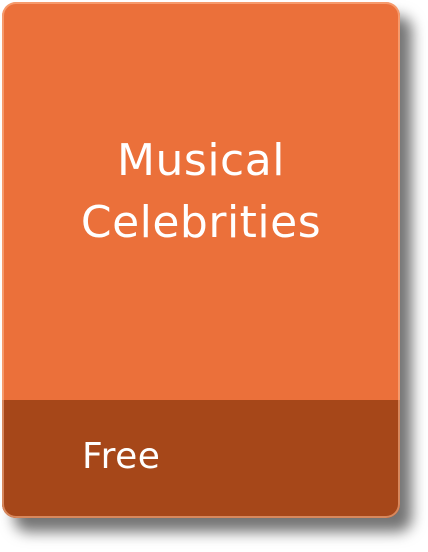  Describe the element at coordinates (121, 456) in the screenshot. I see `price-label: Free` at that location.